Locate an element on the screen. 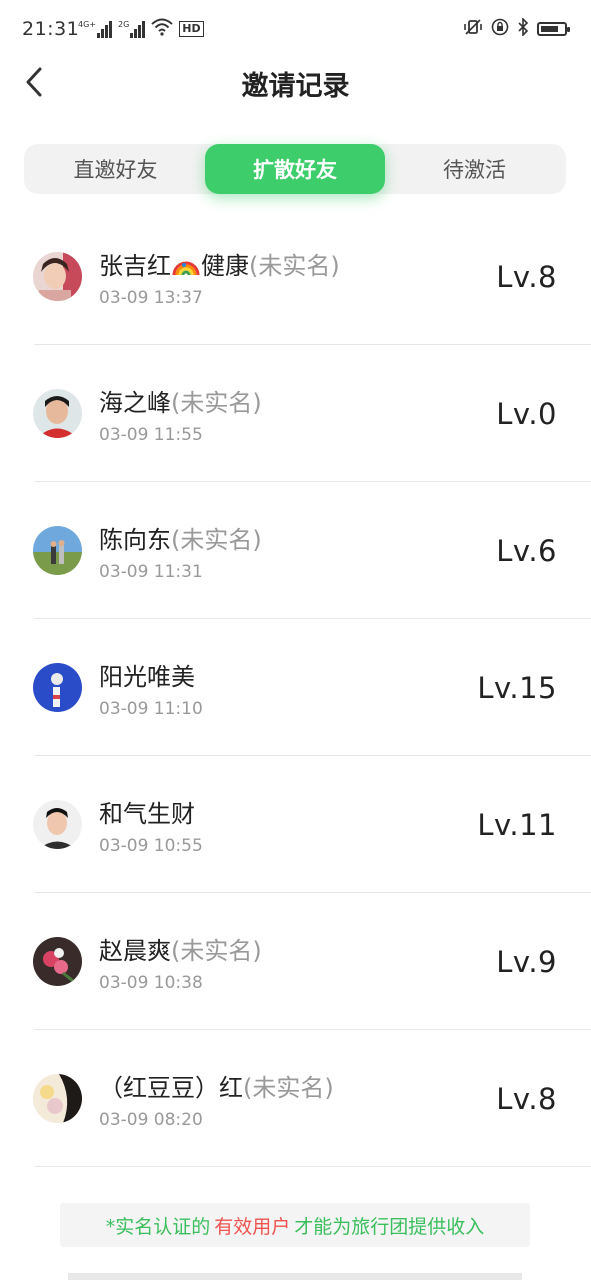 The height and width of the screenshot is (1280, 591). record-level: Lv.6 is located at coordinates (526, 551).